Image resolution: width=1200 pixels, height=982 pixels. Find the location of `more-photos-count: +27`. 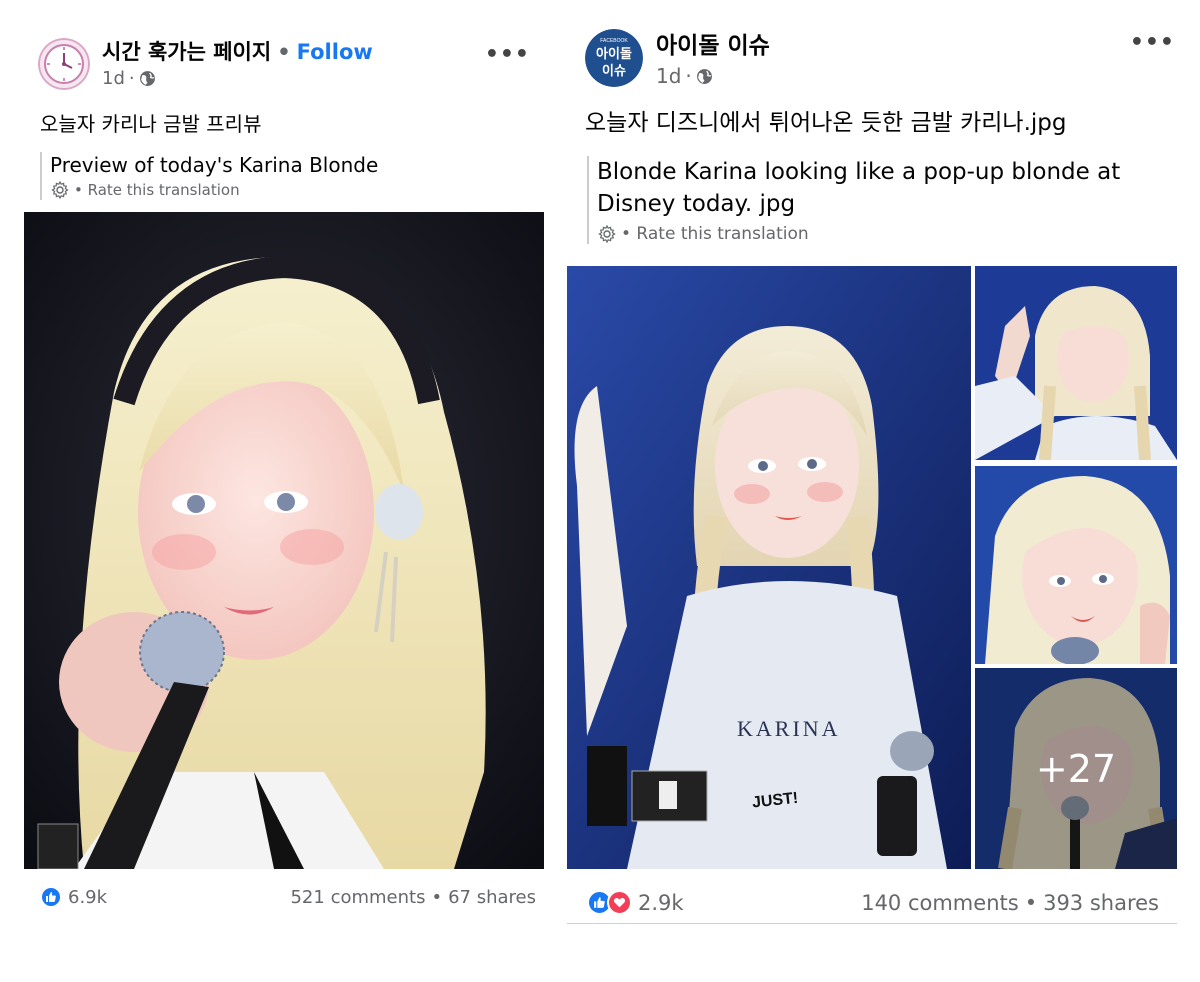

more-photos-count: +27 is located at coordinates (1076, 768).